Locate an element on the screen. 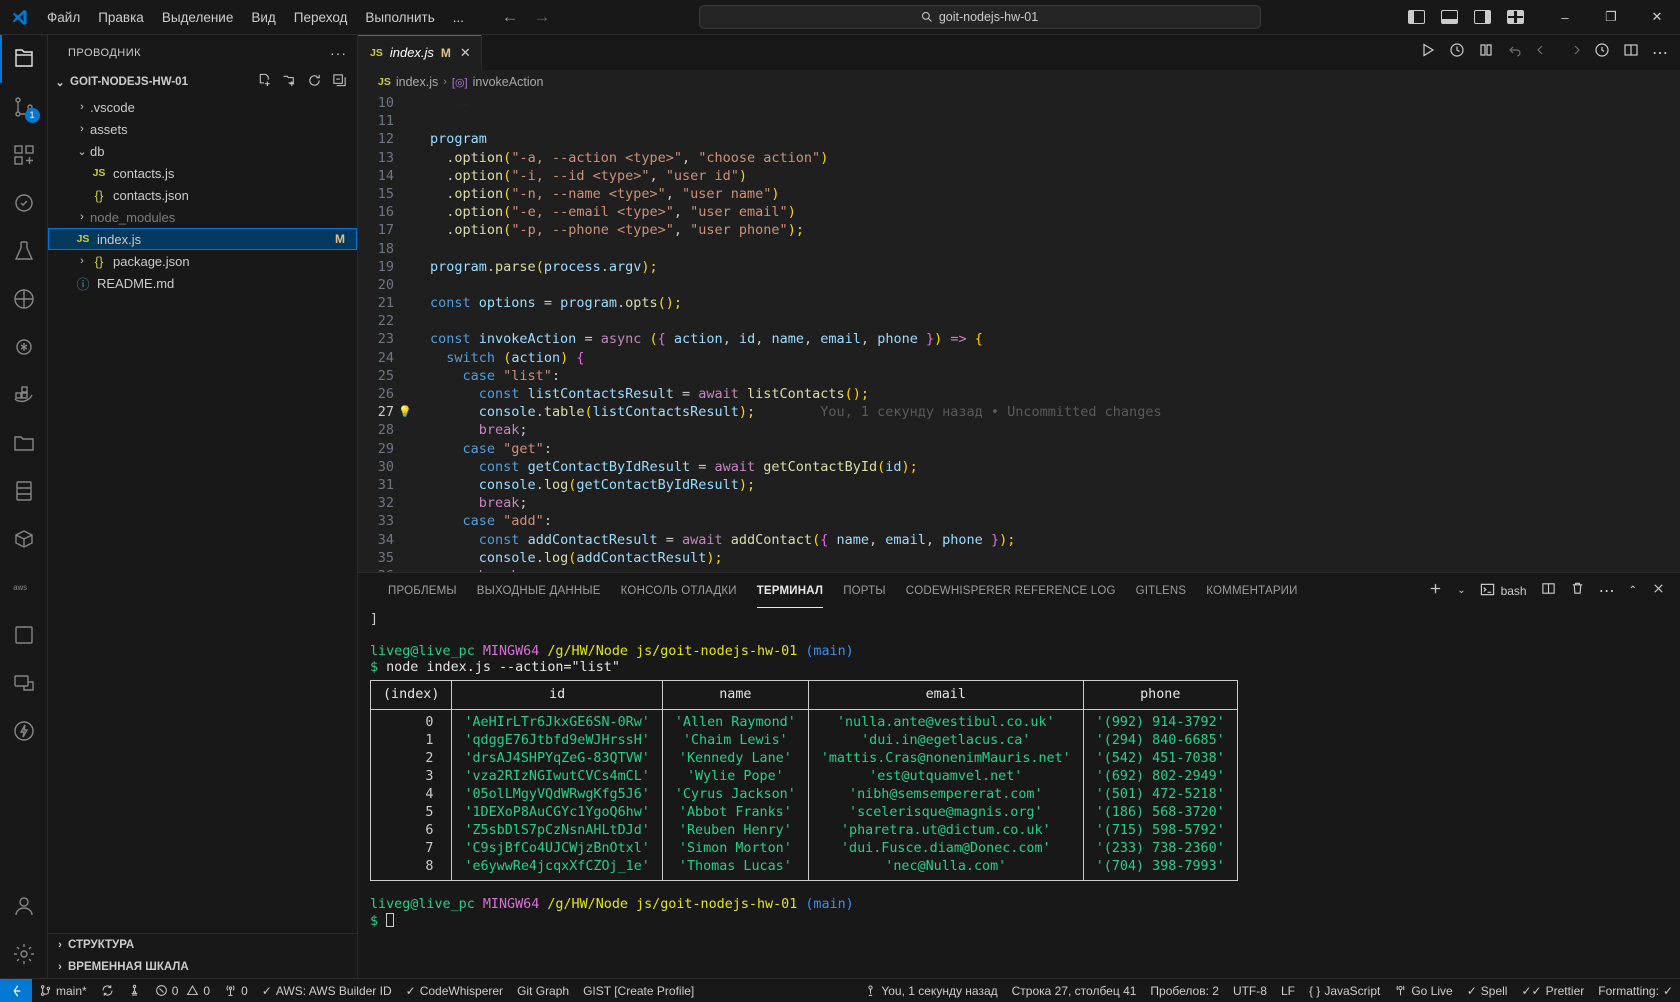 The width and height of the screenshot is (1680, 1002). outline-section: › СТРУКТУРА is located at coordinates (202, 945).